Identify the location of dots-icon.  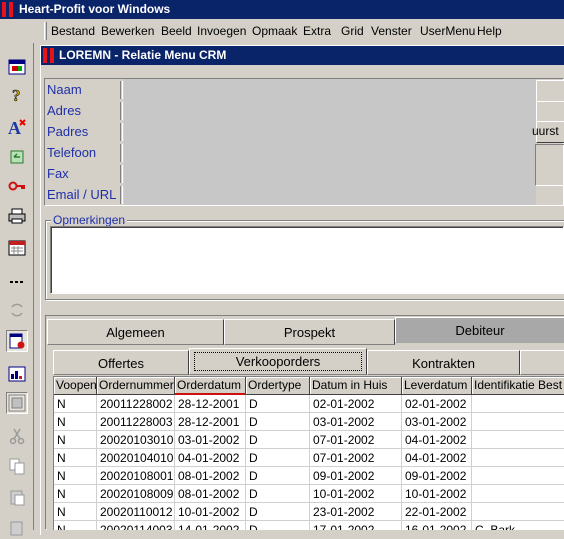
(17, 280).